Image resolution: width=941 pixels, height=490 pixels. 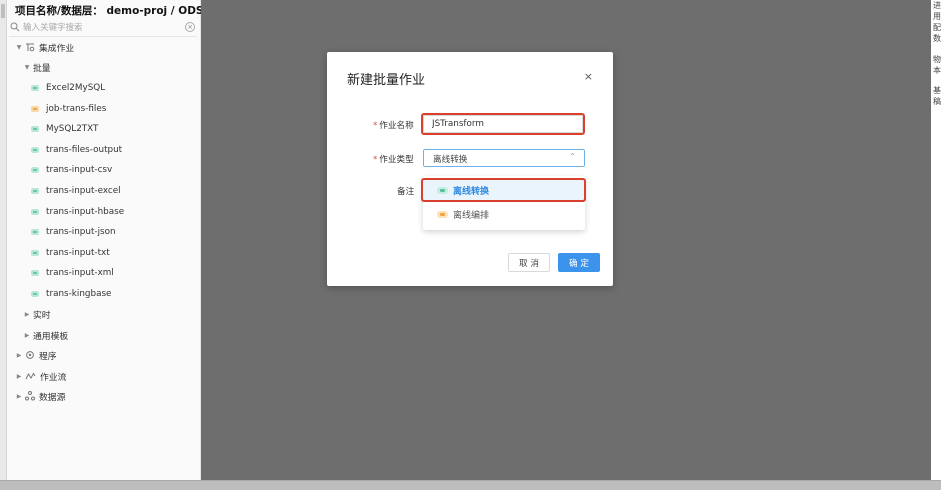 I want to click on right-panel-char: 用, so click(x=937, y=16).